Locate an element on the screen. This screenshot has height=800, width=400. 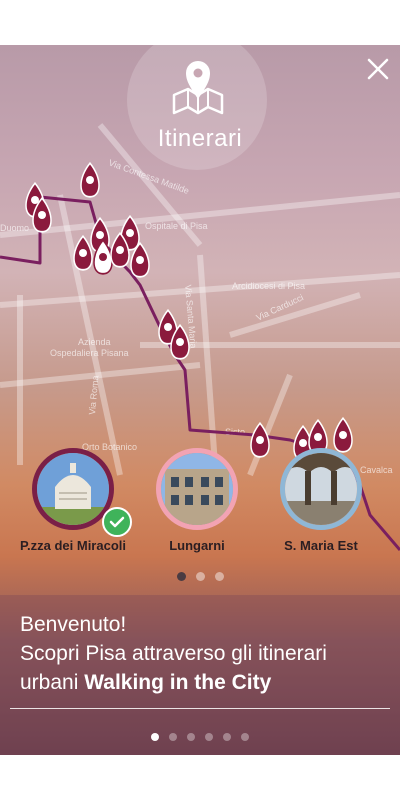
map-label-azienda: Azienda is located at coordinates (94, 342).